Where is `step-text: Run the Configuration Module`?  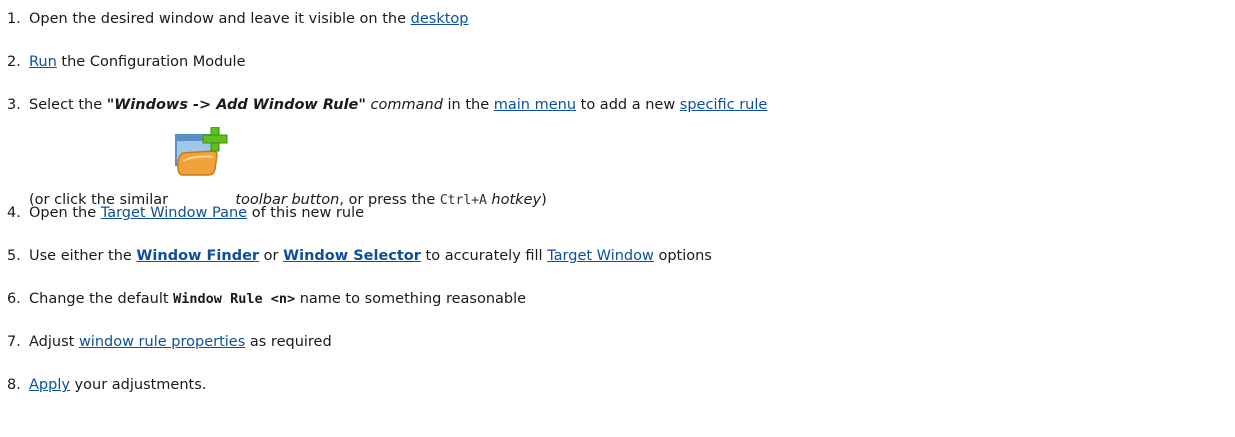 step-text: Run the Configuration Module is located at coordinates (137, 62).